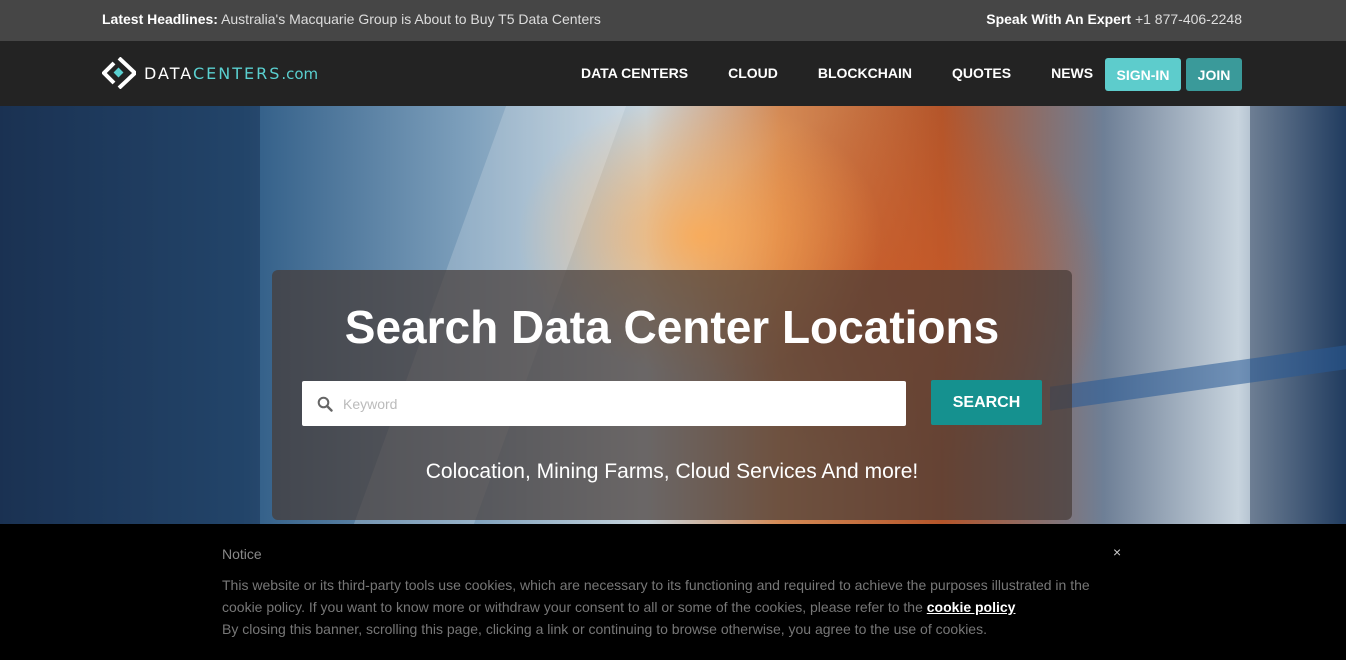 This screenshot has height=660, width=1346. What do you see at coordinates (168, 73) in the screenshot?
I see `logo-text-data: DATA` at bounding box center [168, 73].